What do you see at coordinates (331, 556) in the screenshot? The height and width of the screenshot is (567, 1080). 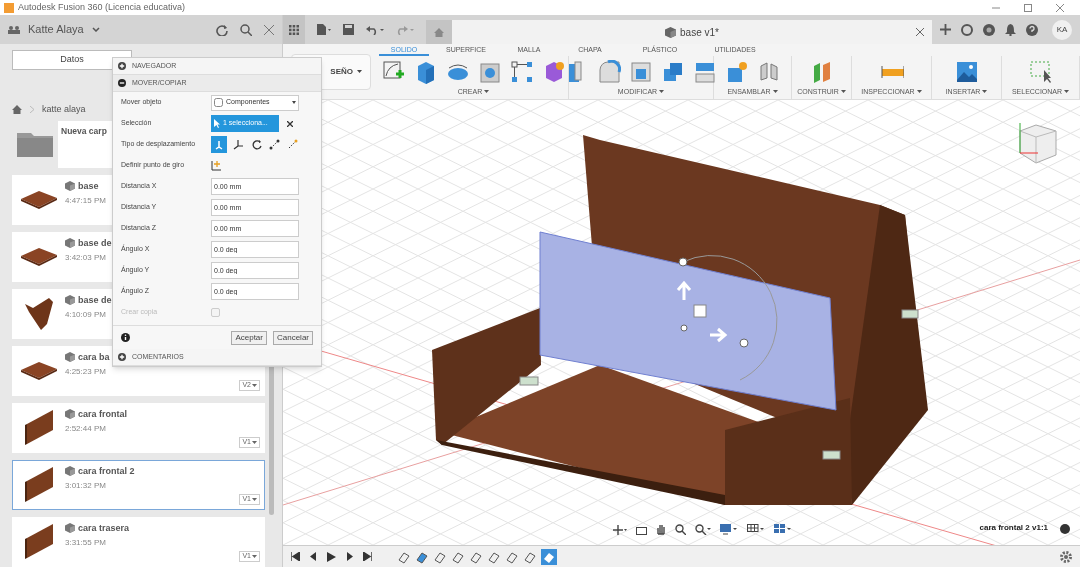 I see `play-icon` at bounding box center [331, 556].